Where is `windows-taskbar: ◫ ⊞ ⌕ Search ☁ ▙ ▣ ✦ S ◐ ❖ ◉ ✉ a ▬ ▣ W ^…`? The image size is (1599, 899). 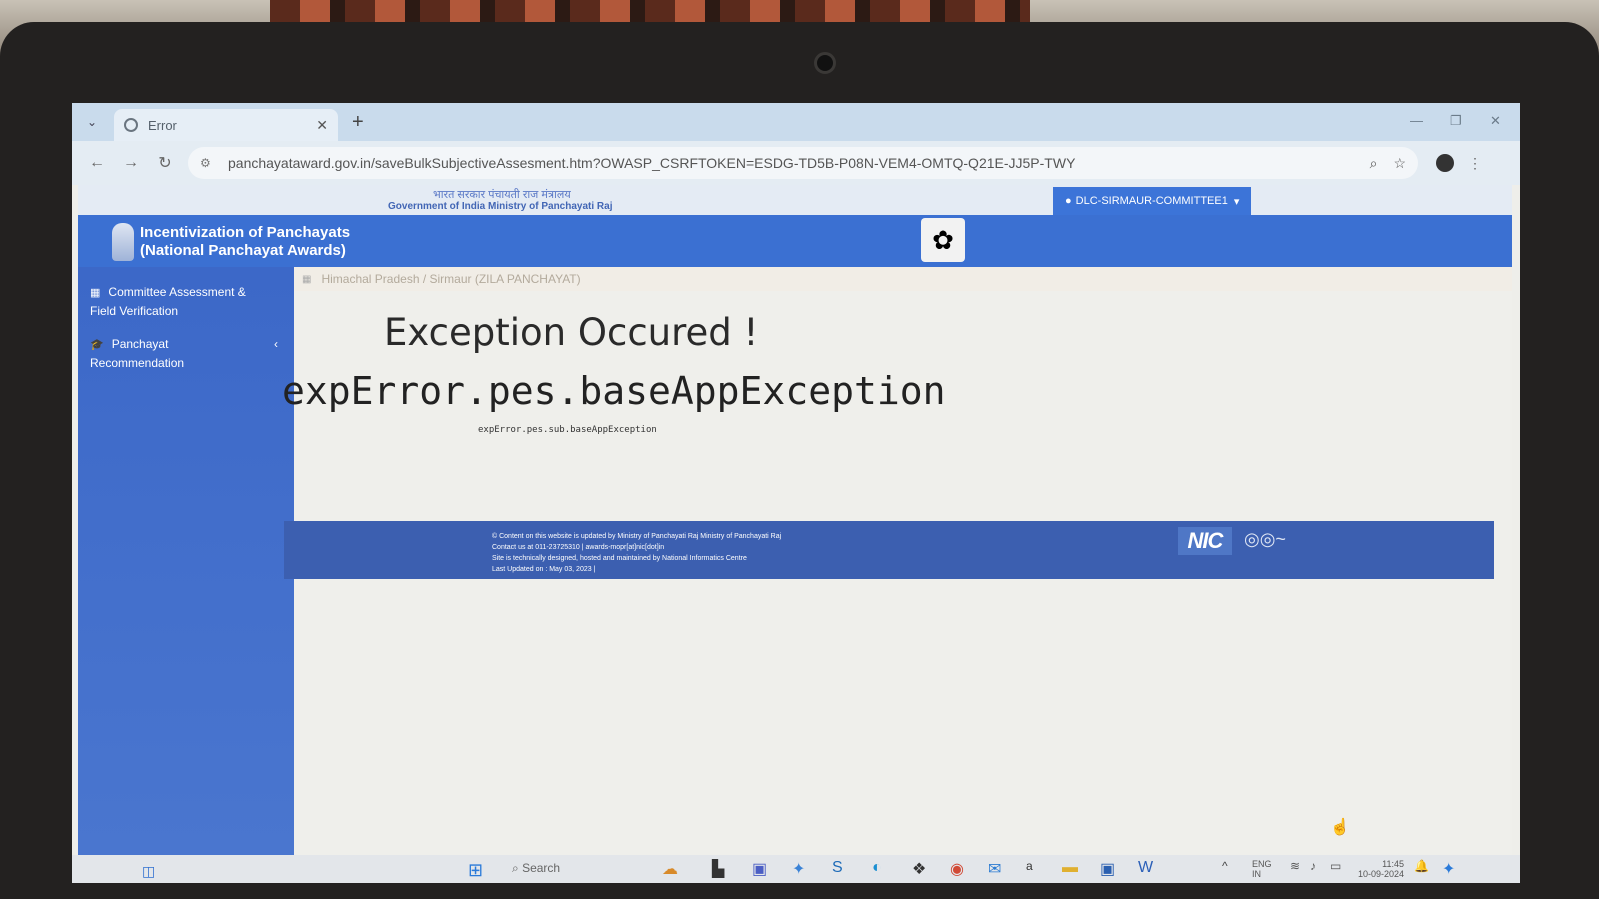
windows-taskbar: ◫ ⊞ ⌕ Search ☁ ▙ ▣ ✦ S ◐ ❖ ◉ ✉ a ▬ ▣ W ^… is located at coordinates (796, 869).